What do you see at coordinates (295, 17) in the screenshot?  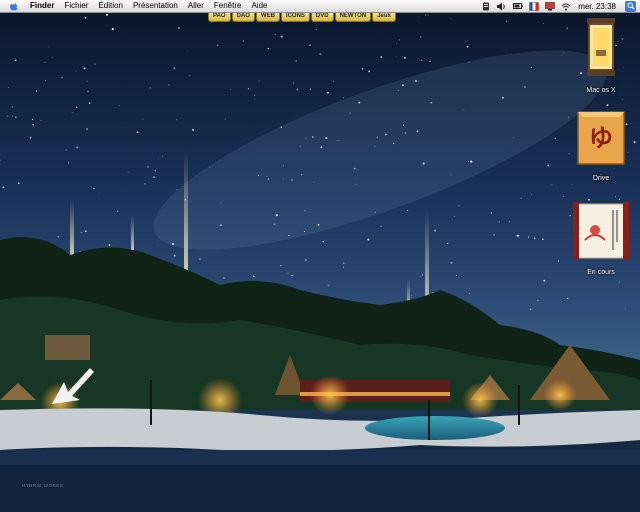 I see `tab-icons: ICONS` at bounding box center [295, 17].